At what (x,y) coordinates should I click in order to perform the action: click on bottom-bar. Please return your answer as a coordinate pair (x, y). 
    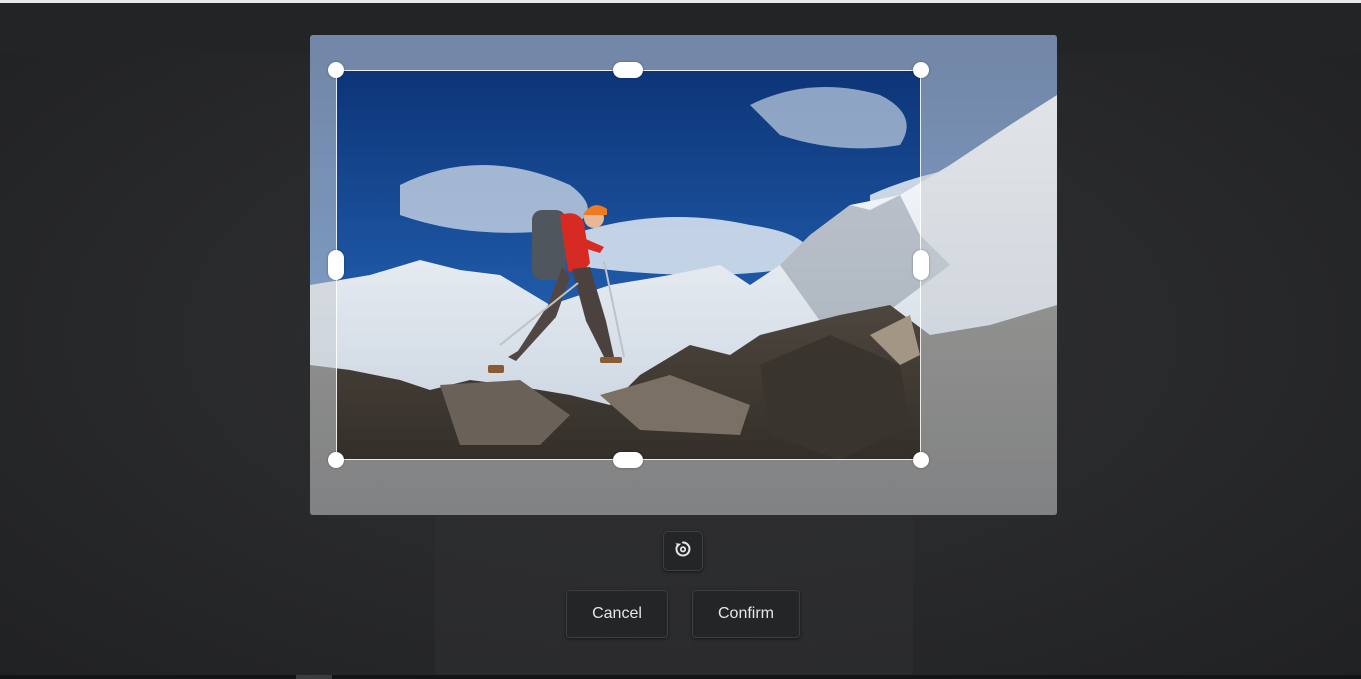
    Looking at the image, I should click on (680, 677).